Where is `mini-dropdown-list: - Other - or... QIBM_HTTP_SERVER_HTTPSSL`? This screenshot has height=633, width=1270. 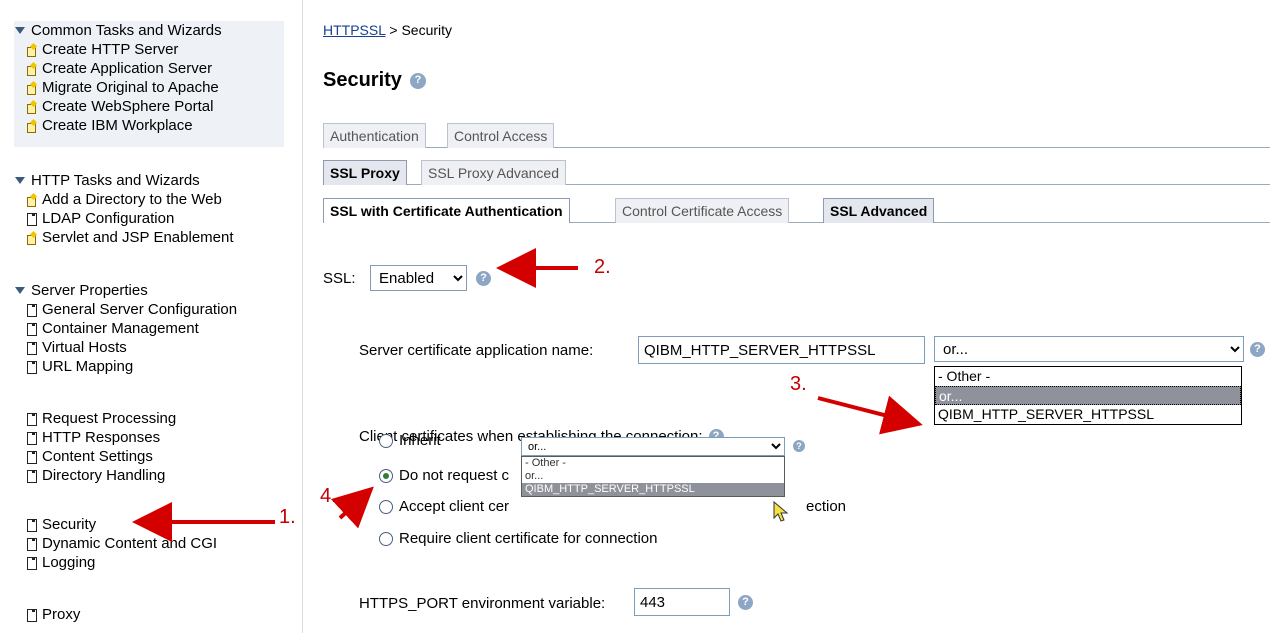 mini-dropdown-list: - Other - or... QIBM_HTTP_SERVER_HTTPSSL is located at coordinates (653, 476).